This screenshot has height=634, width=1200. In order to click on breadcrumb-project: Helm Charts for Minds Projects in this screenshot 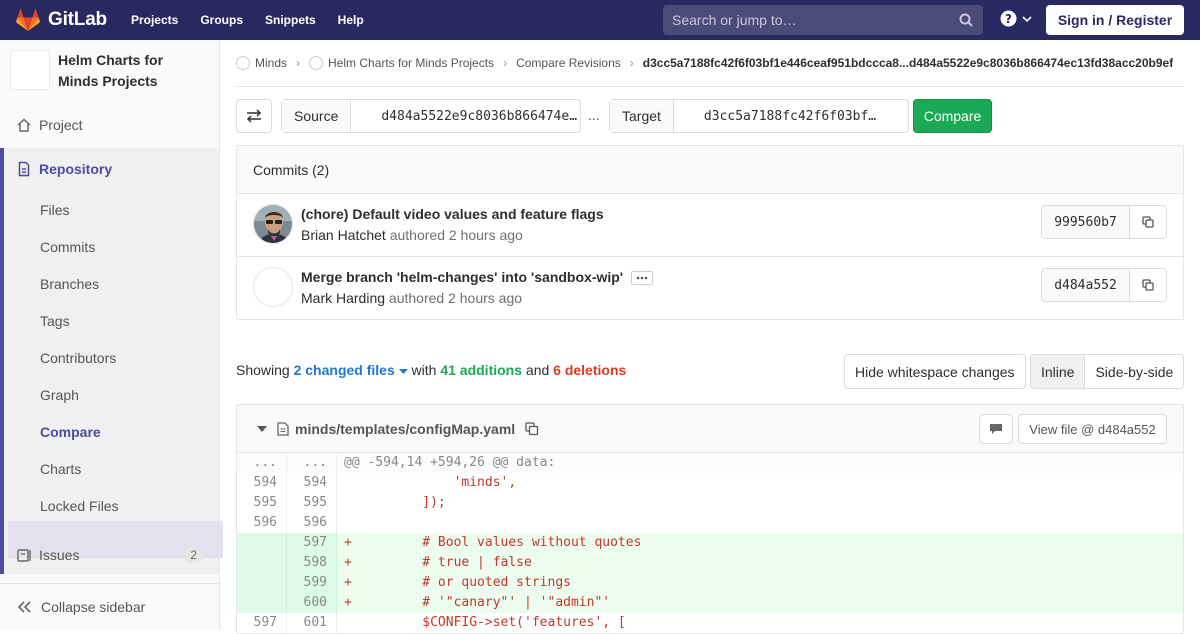, I will do `click(411, 63)`.